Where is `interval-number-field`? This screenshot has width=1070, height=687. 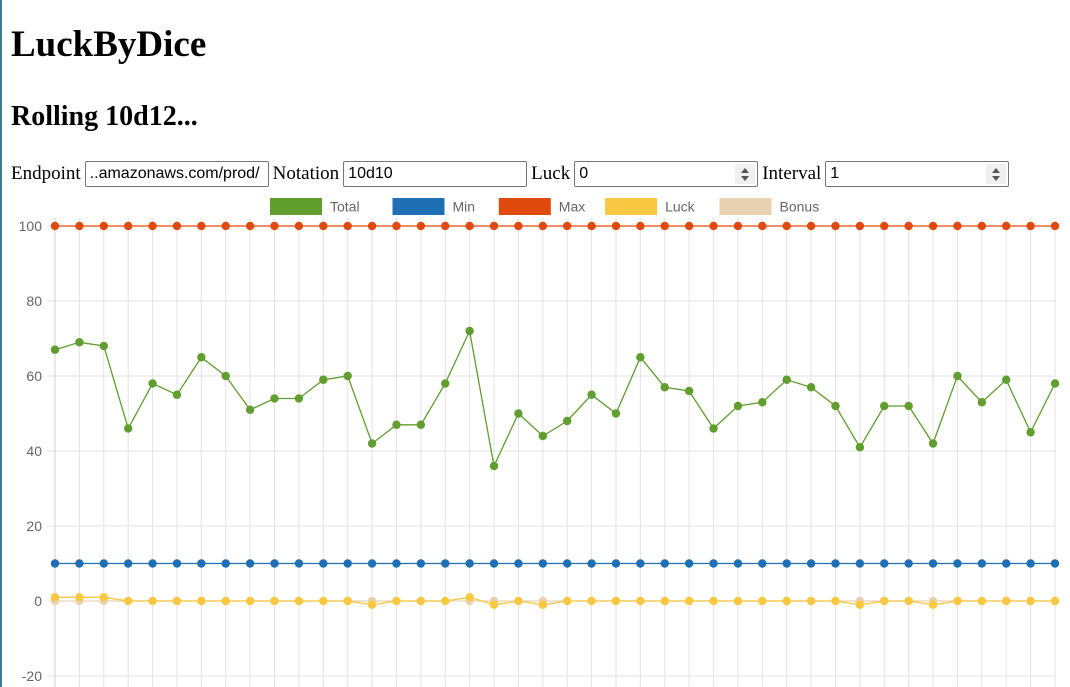
interval-number-field is located at coordinates (917, 174).